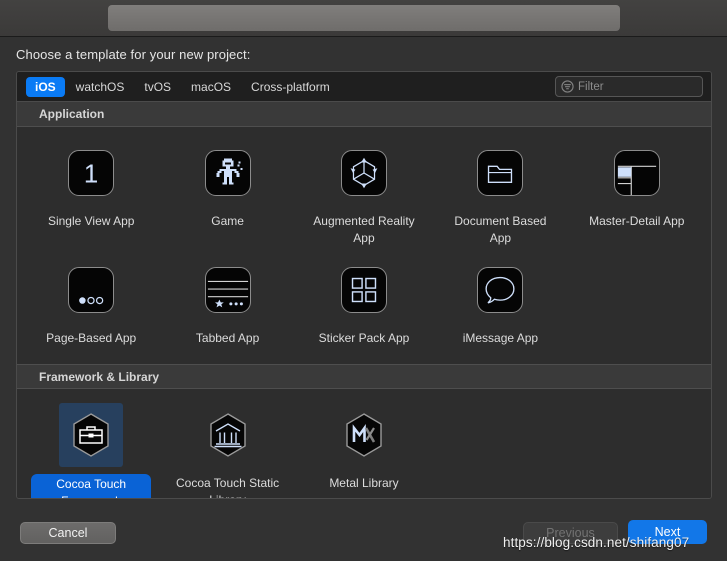 This screenshot has width=727, height=561. I want to click on game-icon, so click(228, 173).